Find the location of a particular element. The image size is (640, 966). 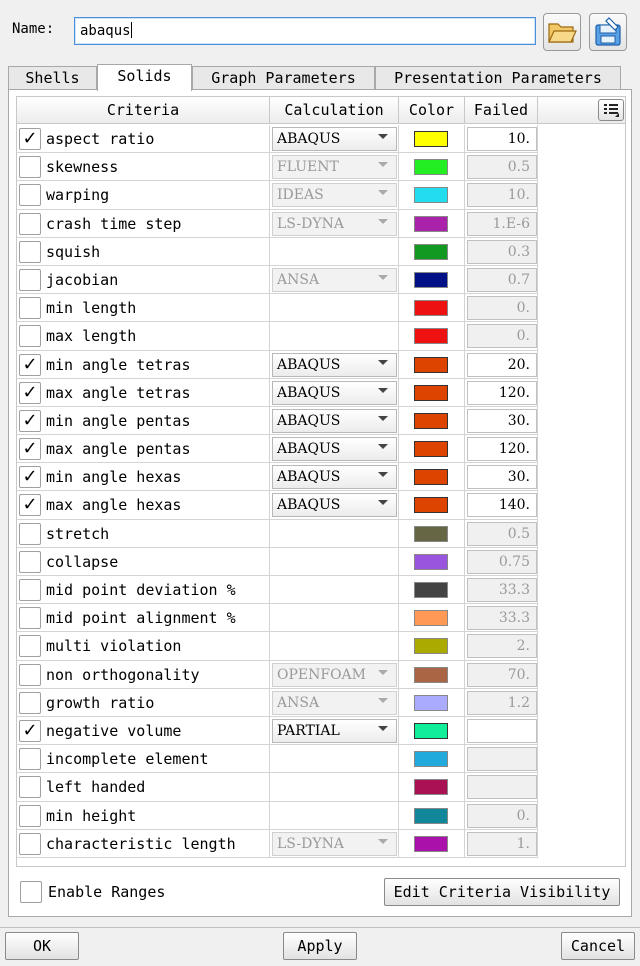

calculation-dropdown: PARTIAL is located at coordinates (334, 730).